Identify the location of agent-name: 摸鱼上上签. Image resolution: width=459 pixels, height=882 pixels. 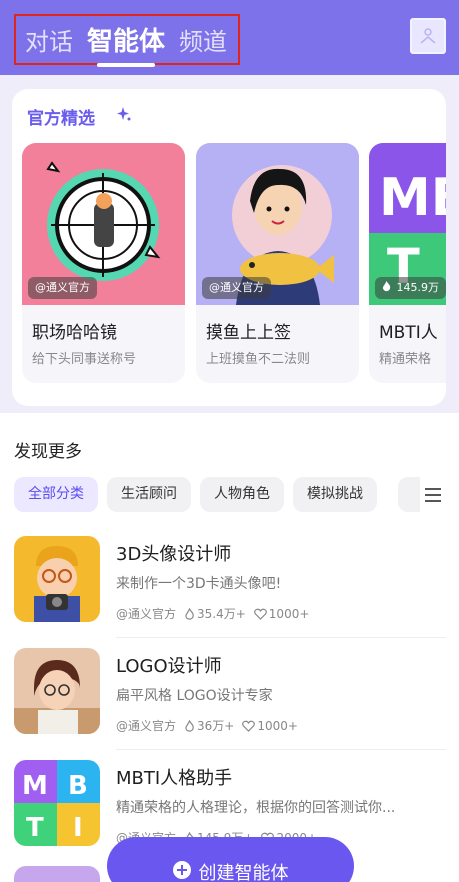
(248, 333).